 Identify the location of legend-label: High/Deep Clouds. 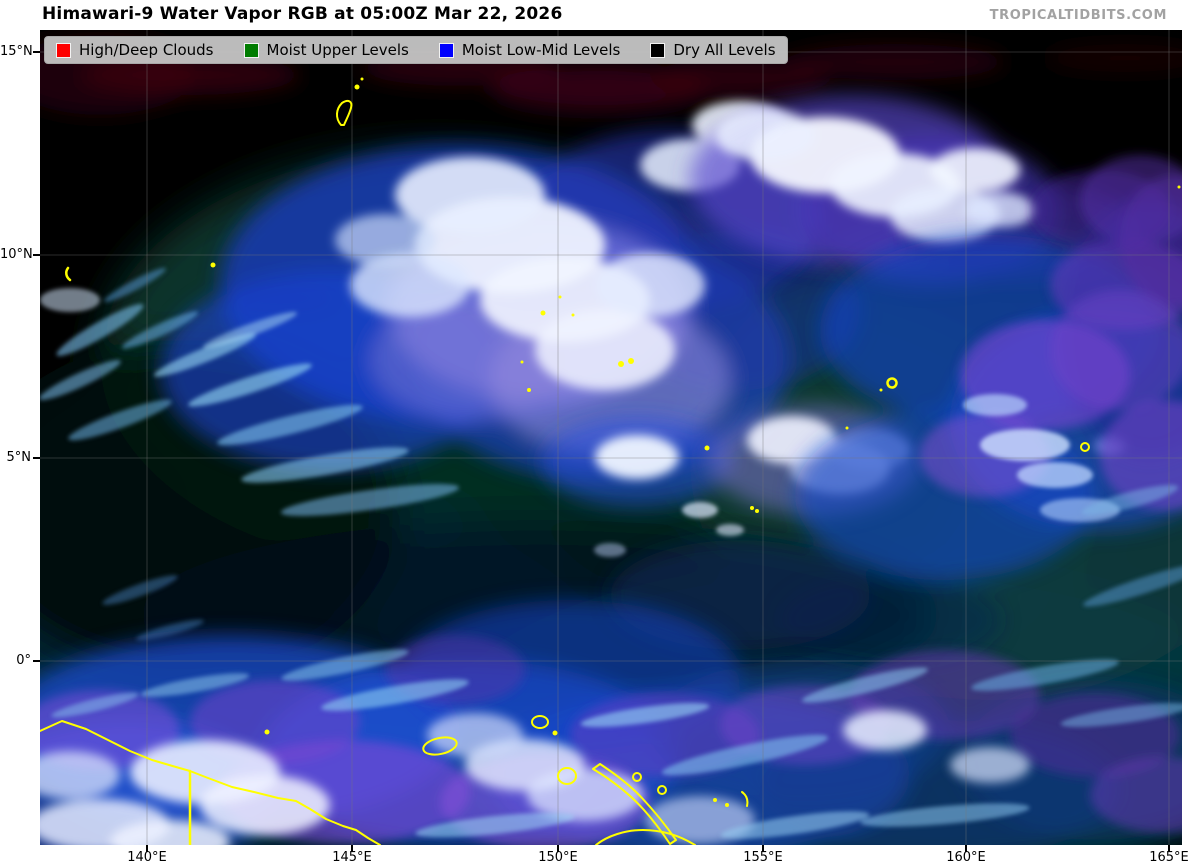
(146, 50).